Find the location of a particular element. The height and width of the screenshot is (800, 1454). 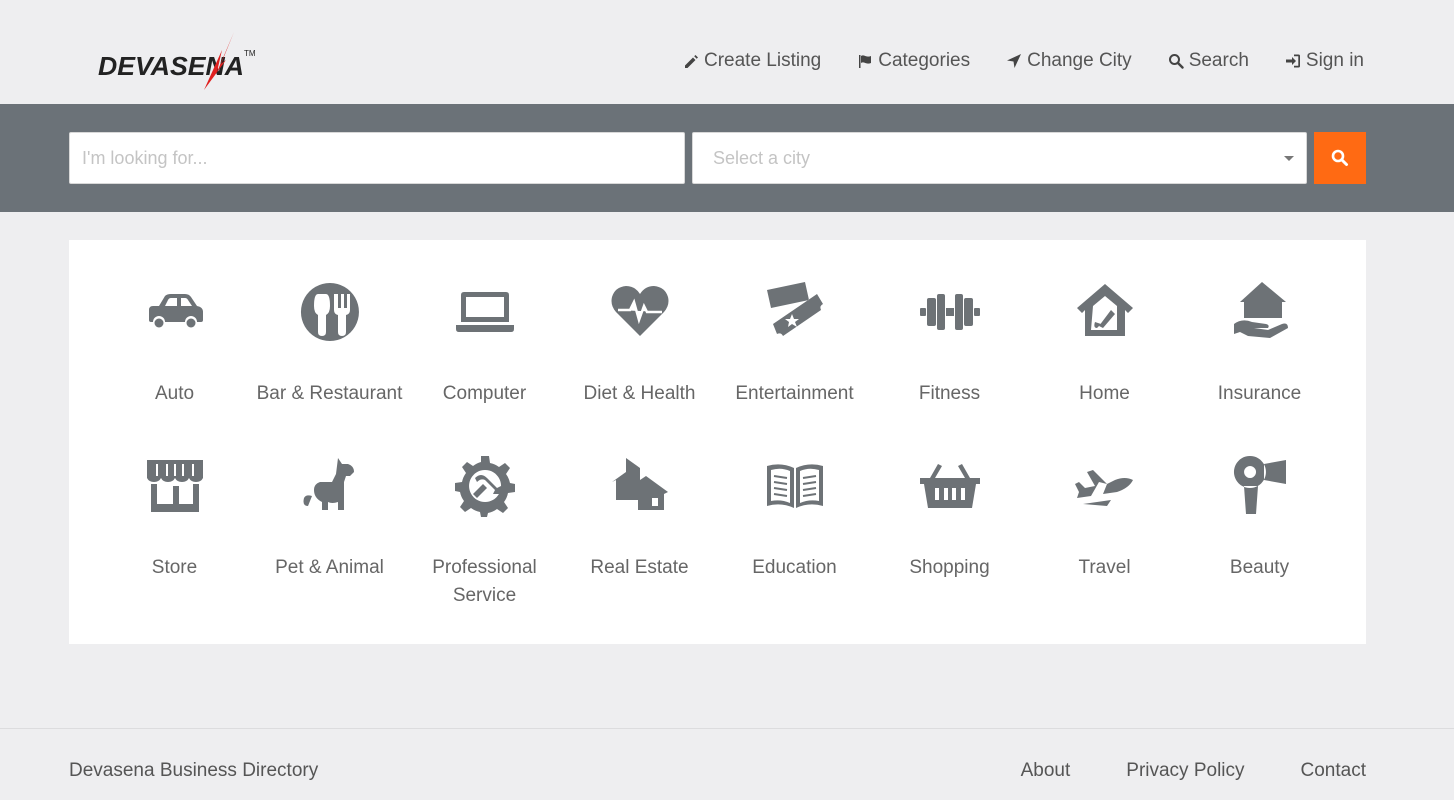

svg-text: DEVASENA is located at coordinates (171, 66).